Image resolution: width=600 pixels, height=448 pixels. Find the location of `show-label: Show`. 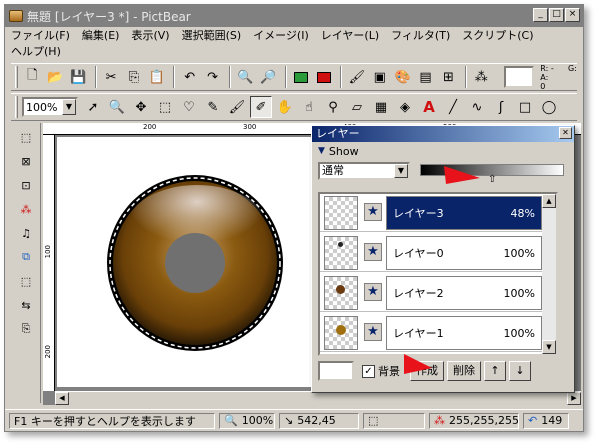

show-label: Show is located at coordinates (343, 151).